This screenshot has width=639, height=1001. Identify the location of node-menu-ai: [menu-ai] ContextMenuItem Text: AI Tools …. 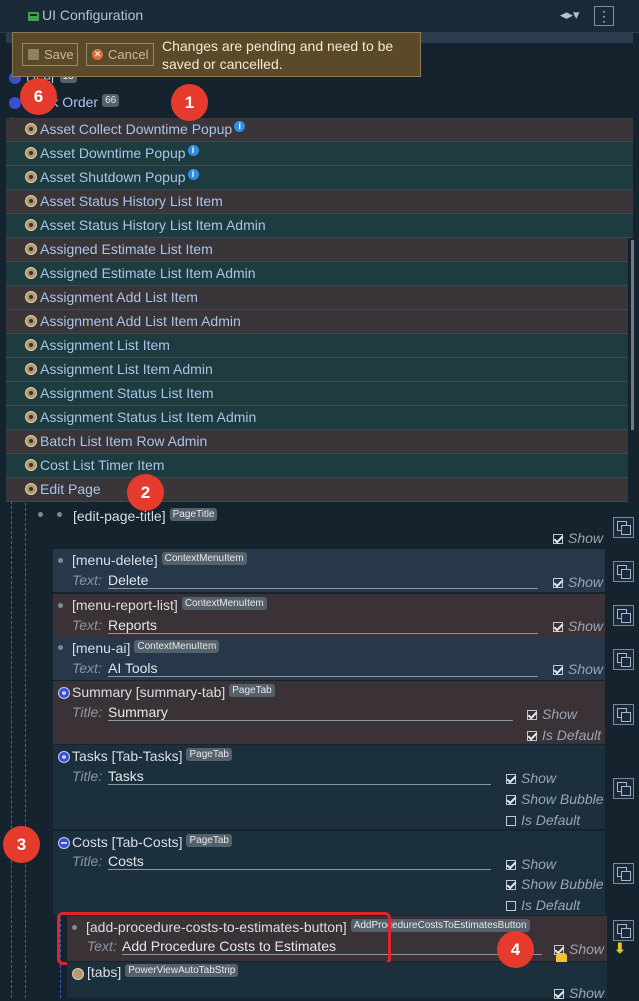
(329, 658).